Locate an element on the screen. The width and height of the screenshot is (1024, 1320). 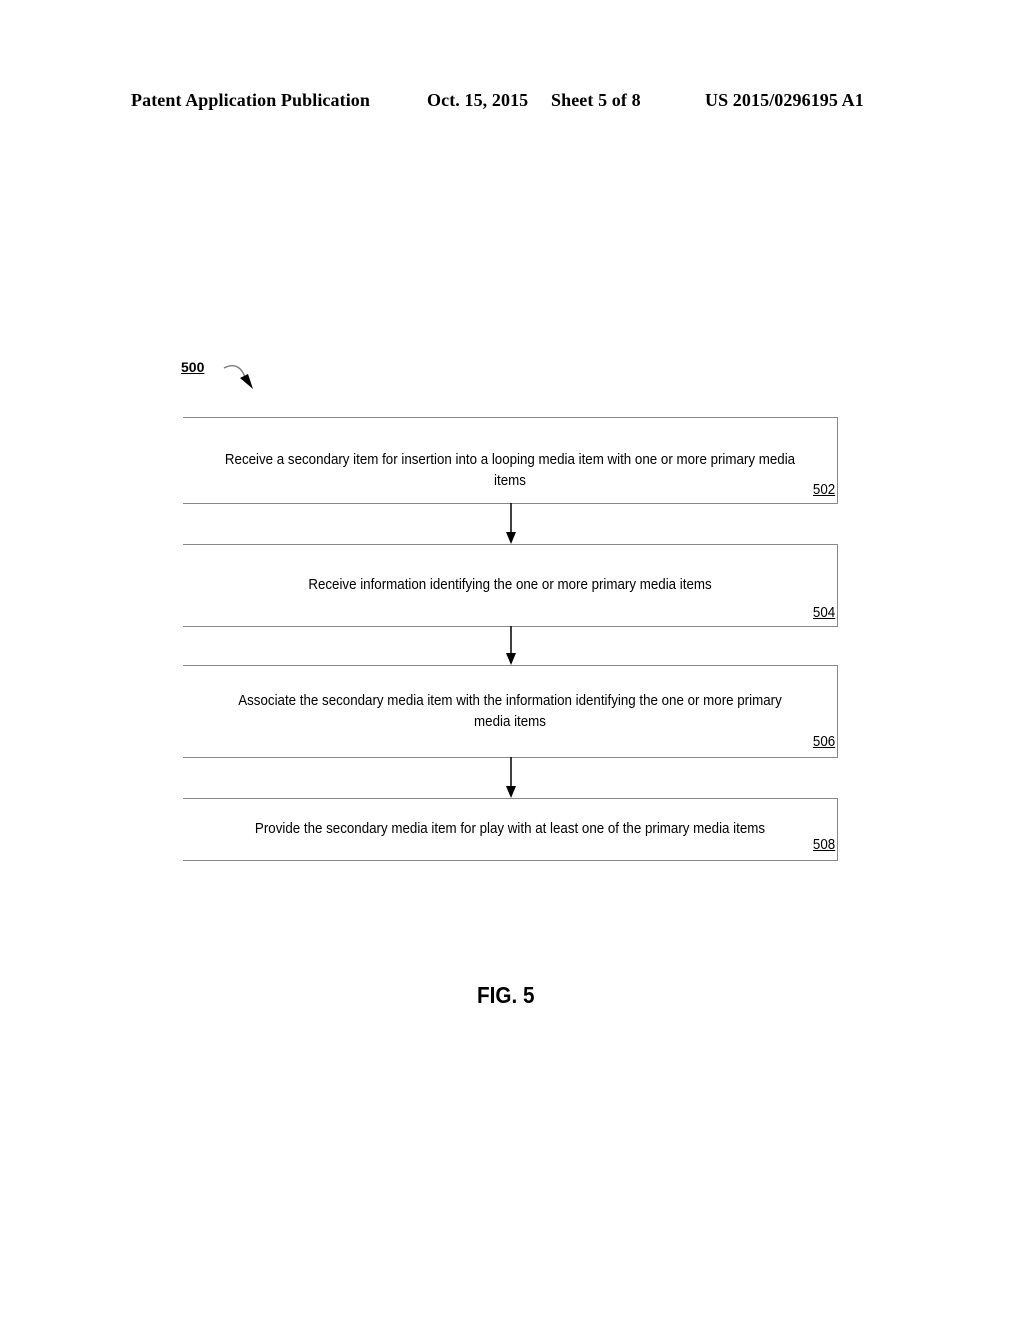
sheet-number: Sheet 5 of 8 is located at coordinates (596, 100).